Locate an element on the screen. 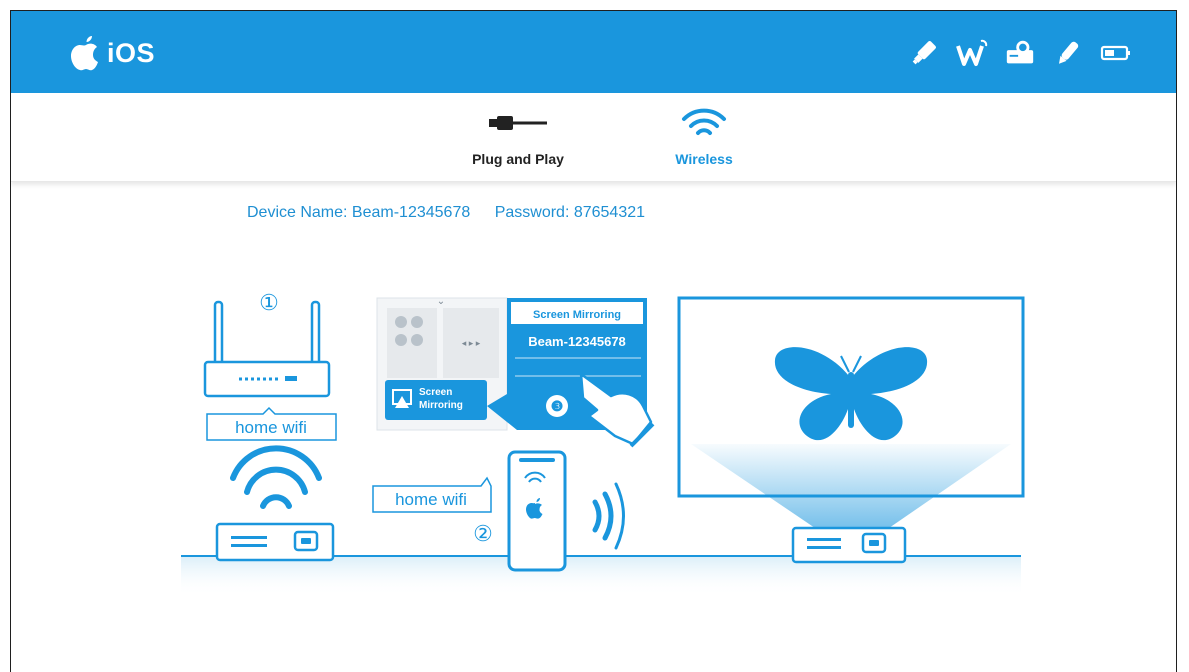  router-icon is located at coordinates (267, 349).